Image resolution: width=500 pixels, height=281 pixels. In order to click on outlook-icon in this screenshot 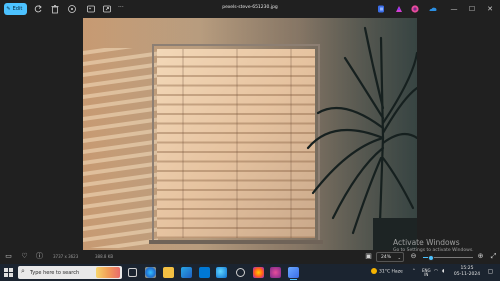, I will do `click(204, 272)`.